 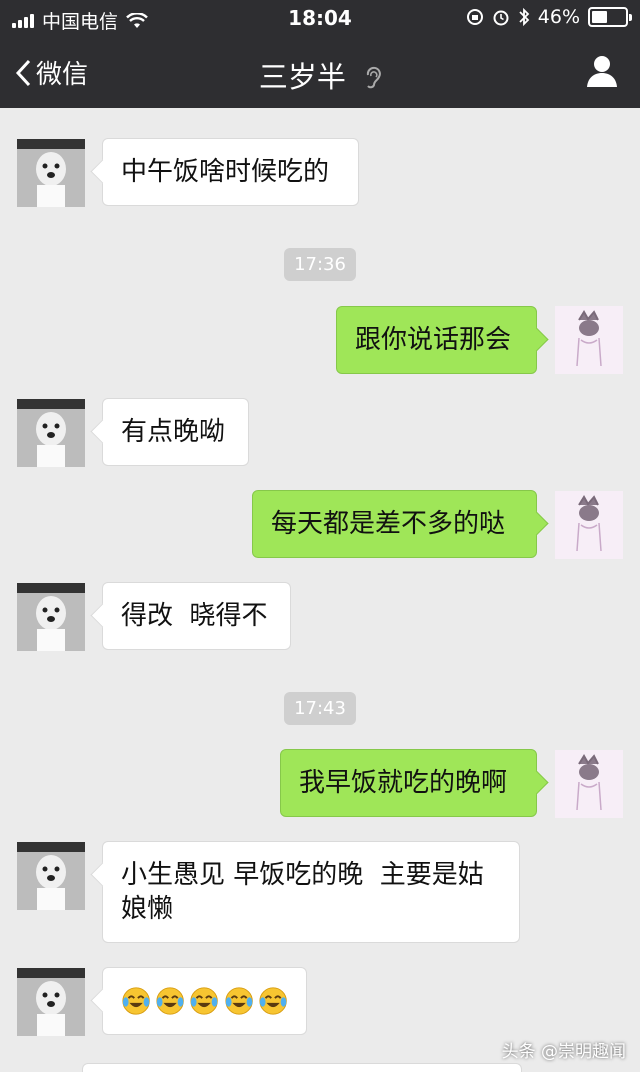 I want to click on message-text: 每天都是差不多的哒, so click(x=388, y=524).